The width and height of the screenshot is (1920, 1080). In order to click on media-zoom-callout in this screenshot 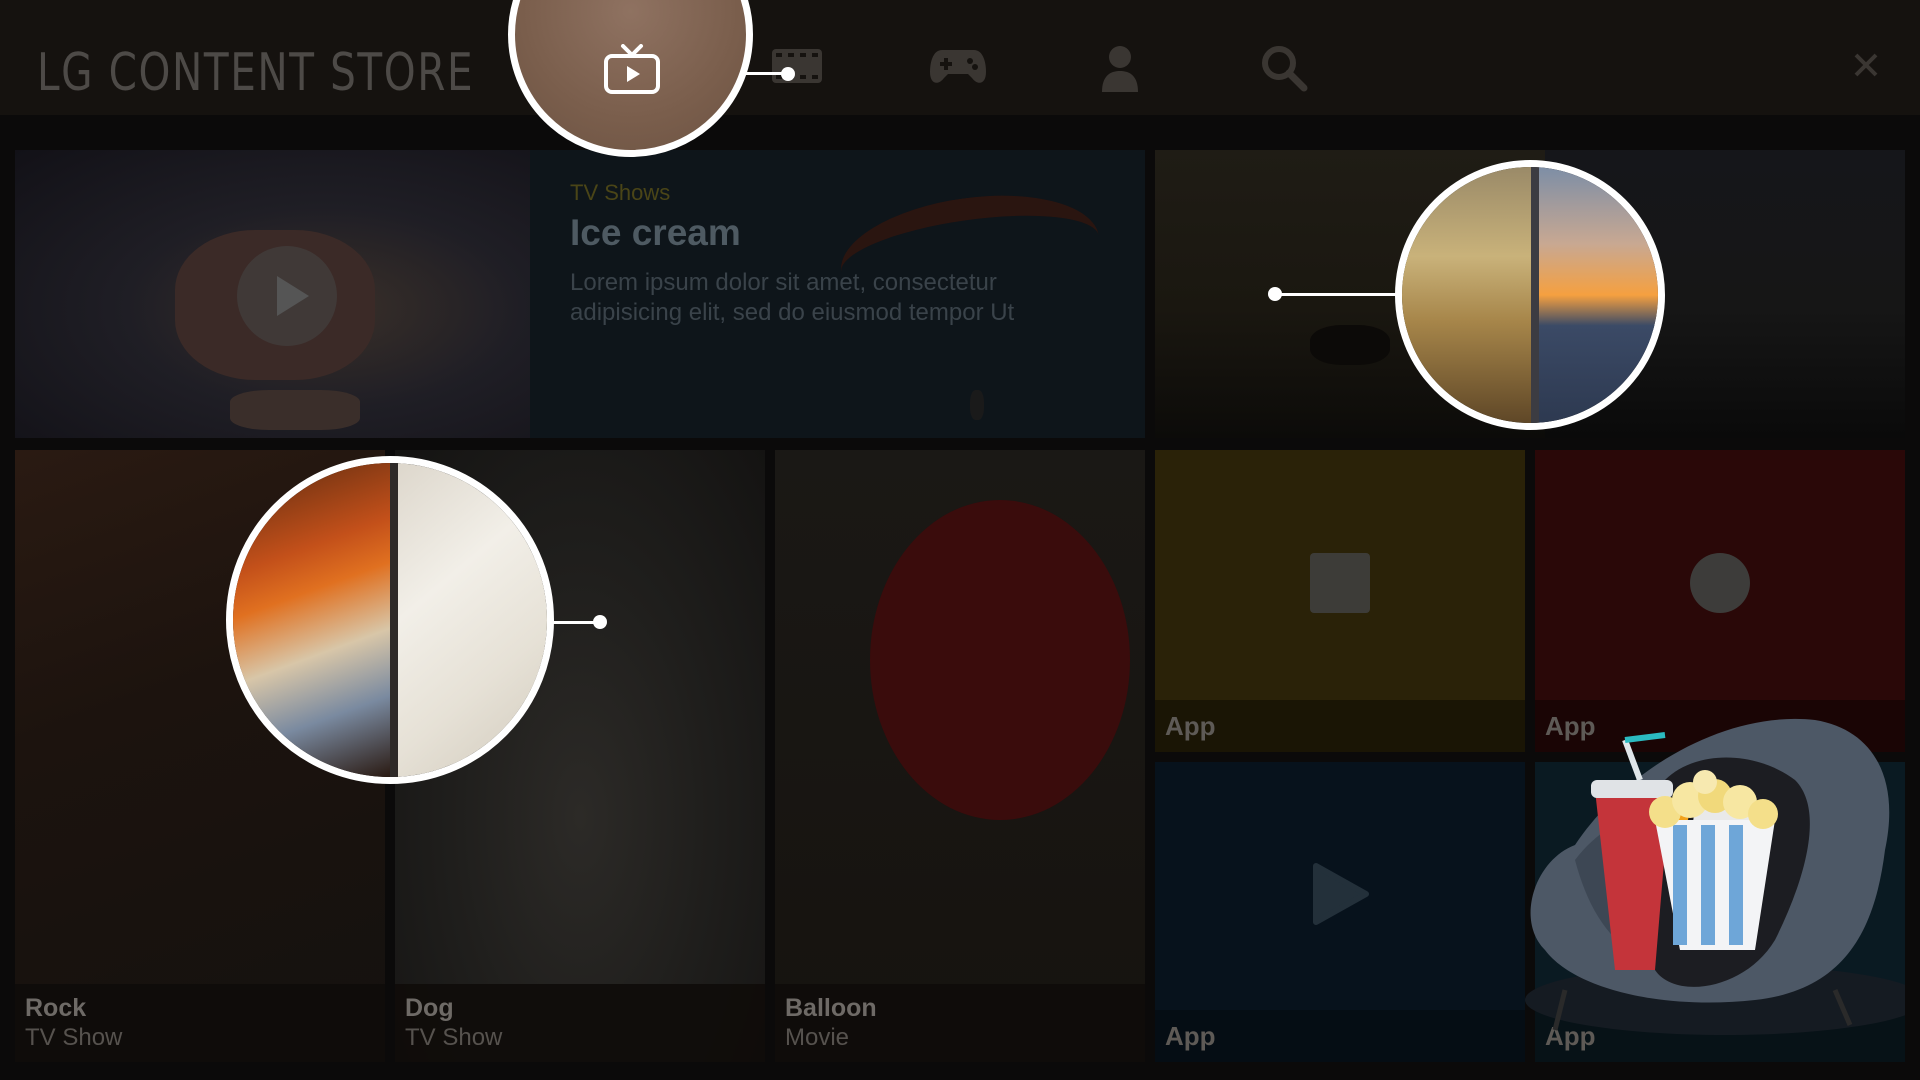, I will do `click(390, 620)`.